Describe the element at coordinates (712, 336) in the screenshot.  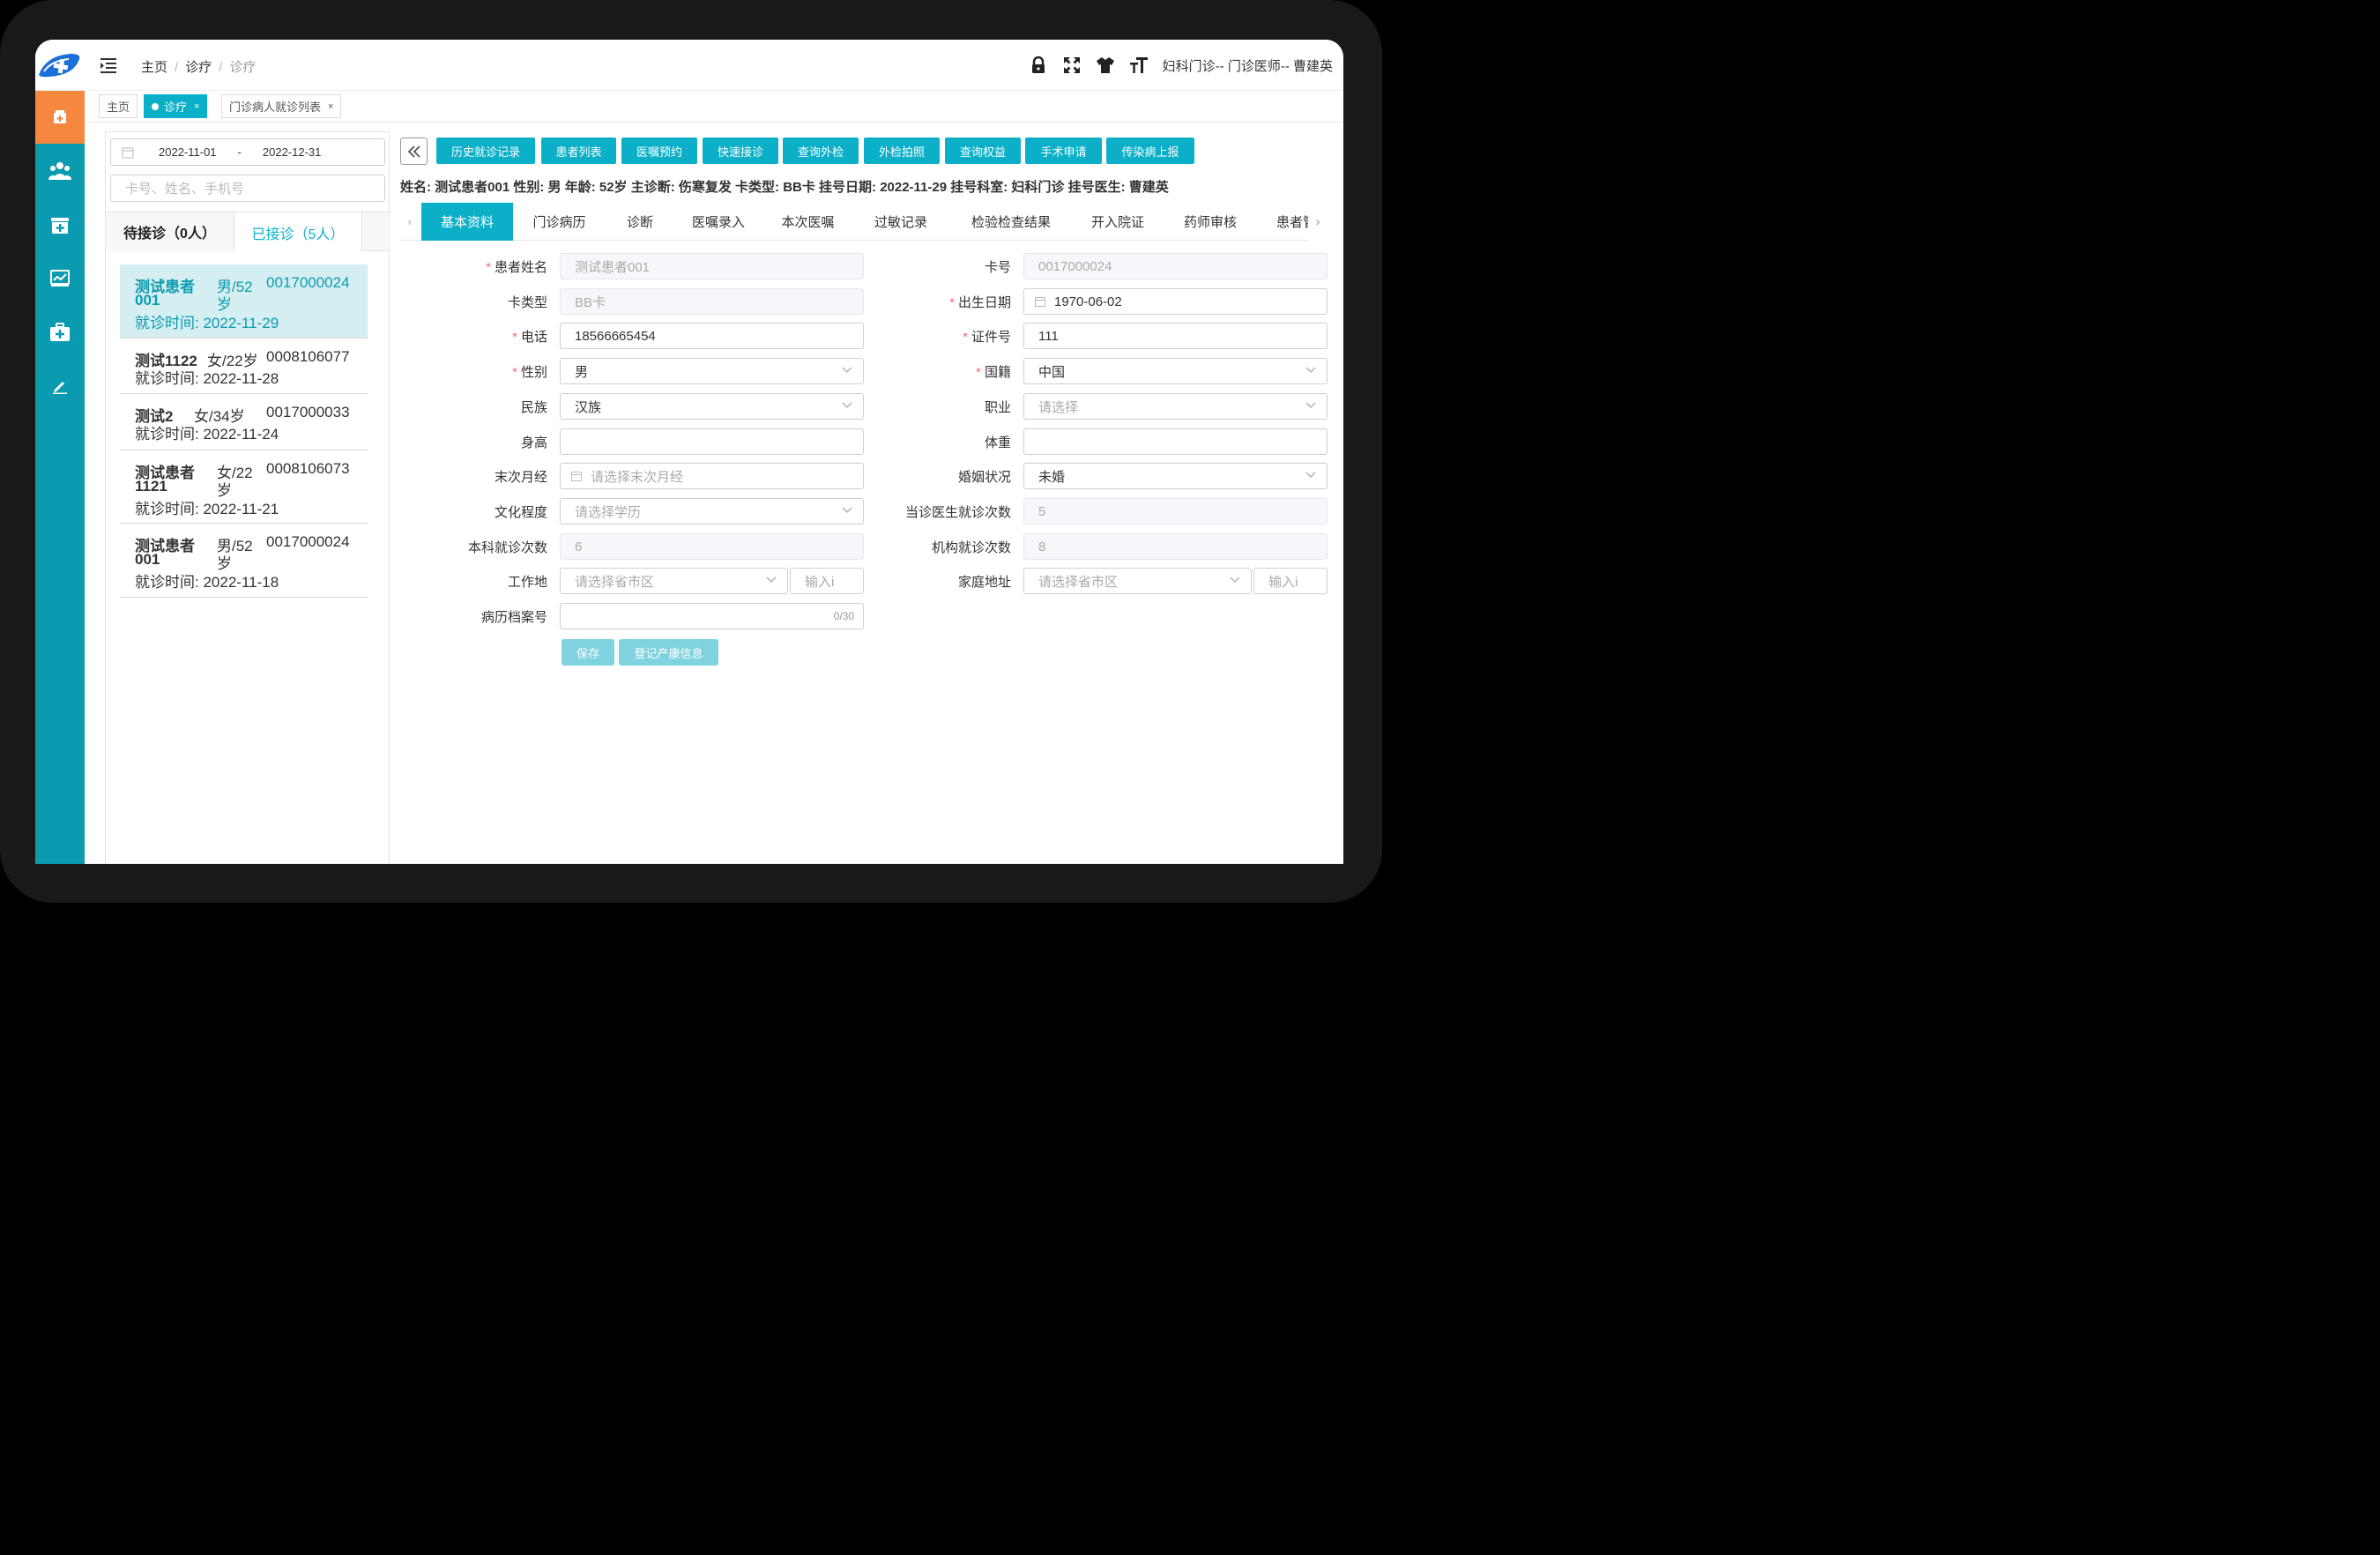
I see `phone-field: 18566665454` at that location.